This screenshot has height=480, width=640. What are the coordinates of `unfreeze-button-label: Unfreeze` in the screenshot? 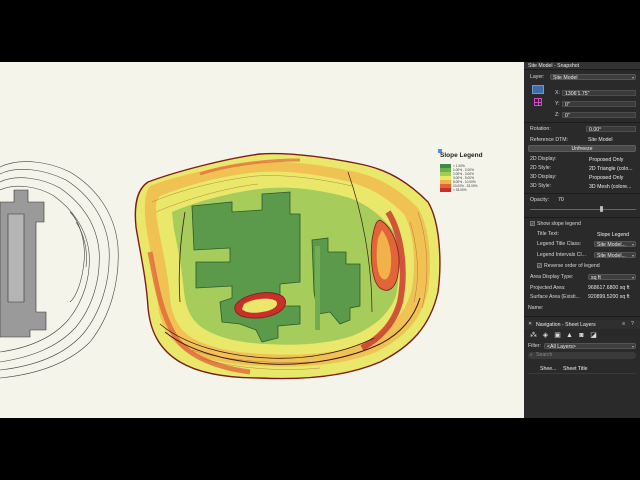 It's located at (582, 148).